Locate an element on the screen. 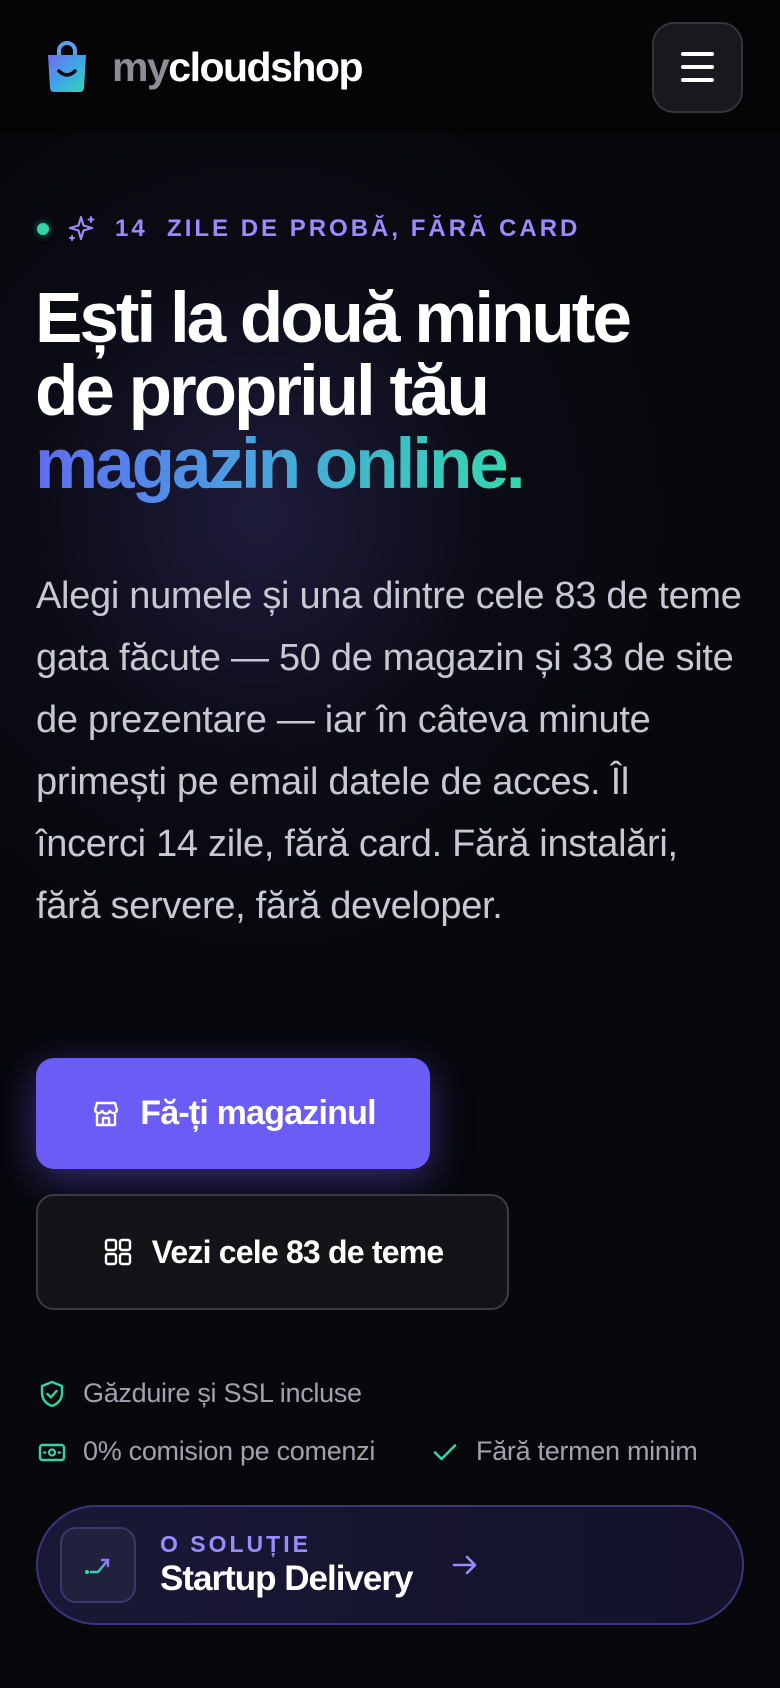 This screenshot has width=780, height=1688. storefront-icon is located at coordinates (106, 1113).